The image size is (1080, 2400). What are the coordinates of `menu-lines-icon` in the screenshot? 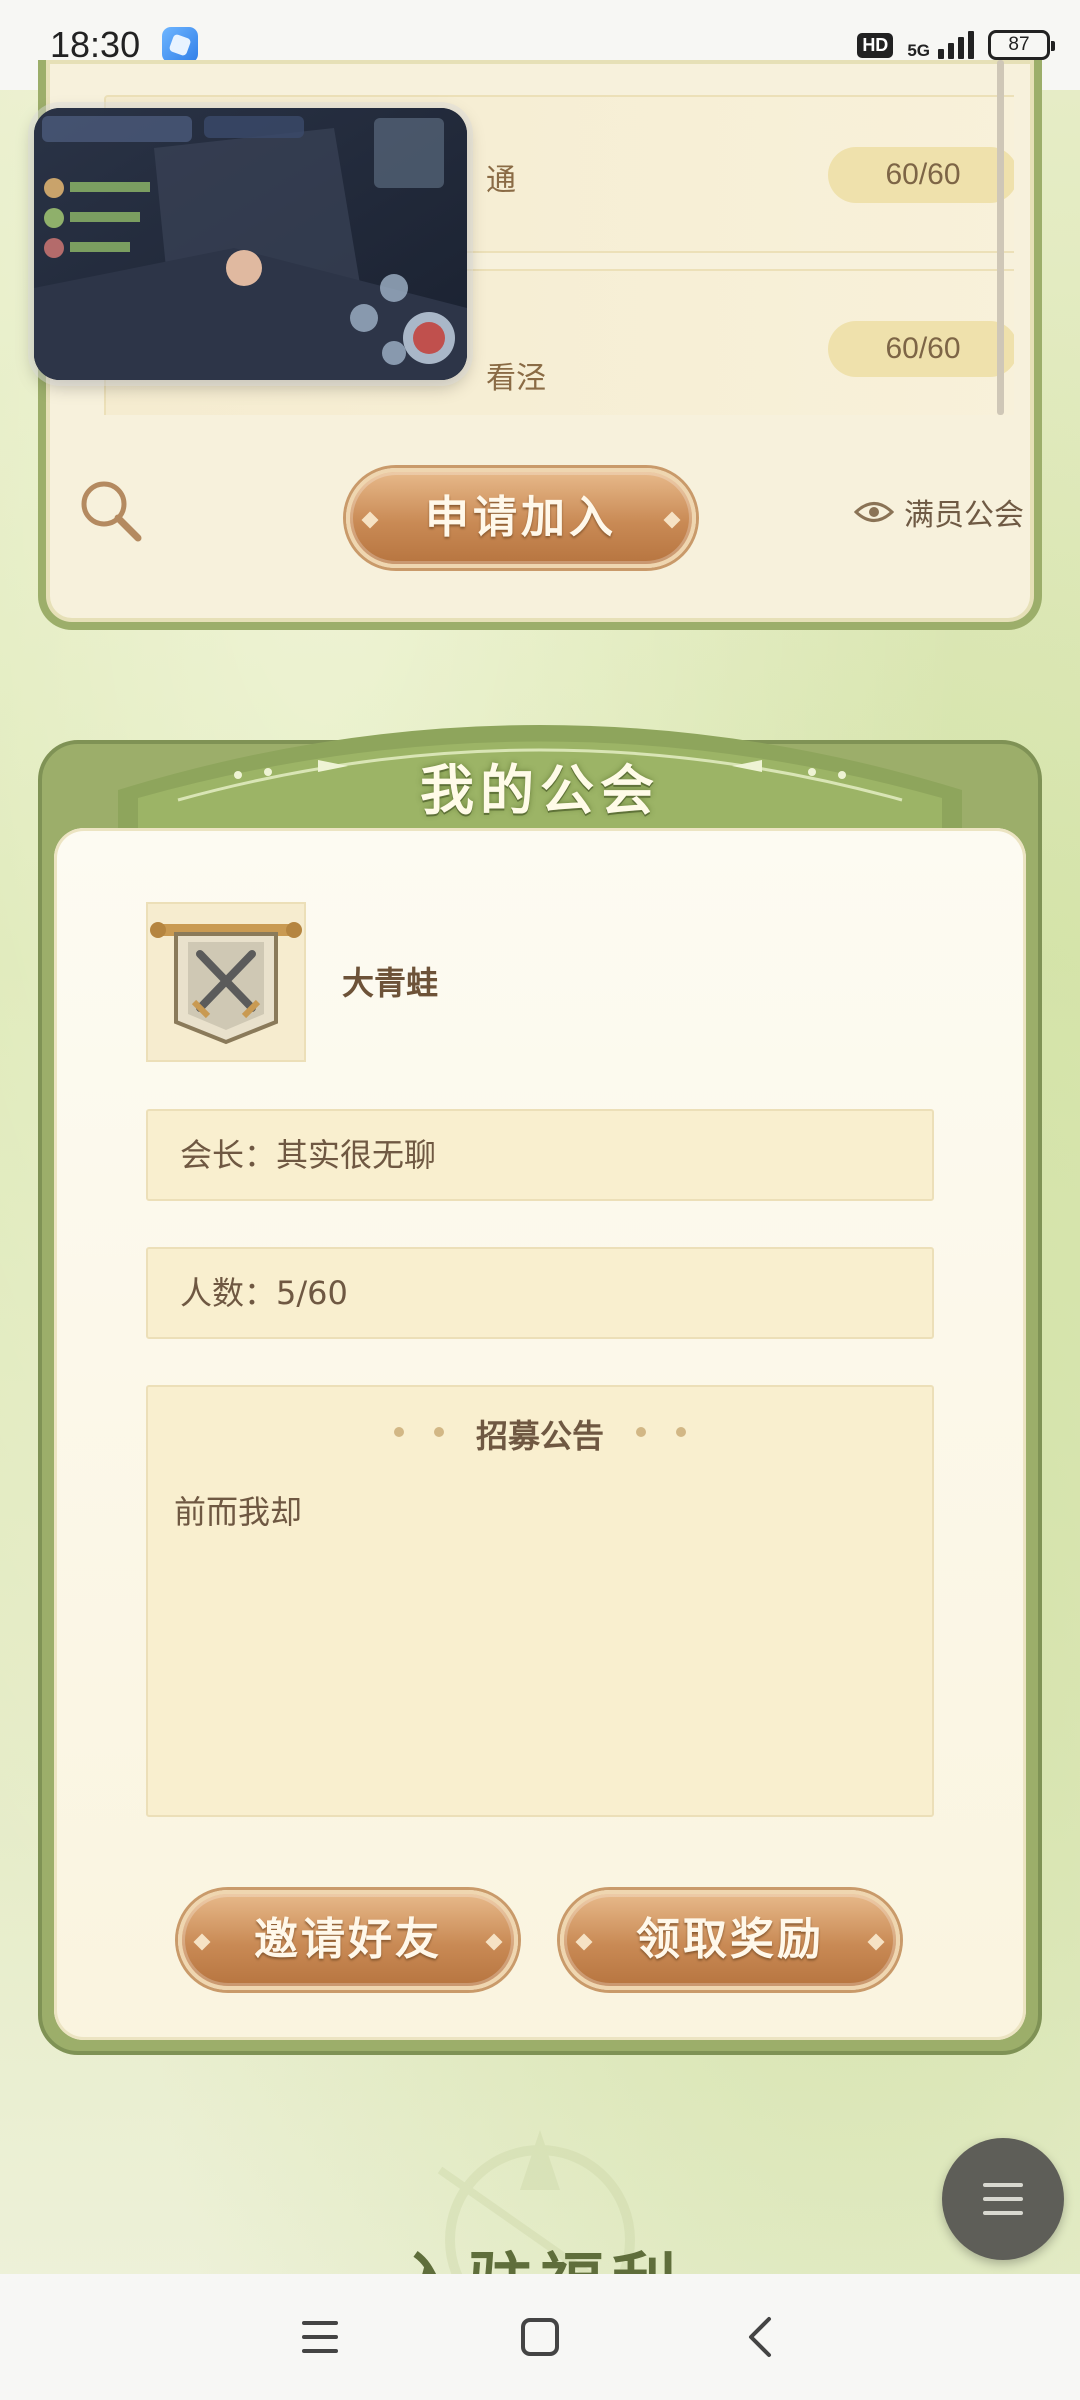 It's located at (320, 2337).